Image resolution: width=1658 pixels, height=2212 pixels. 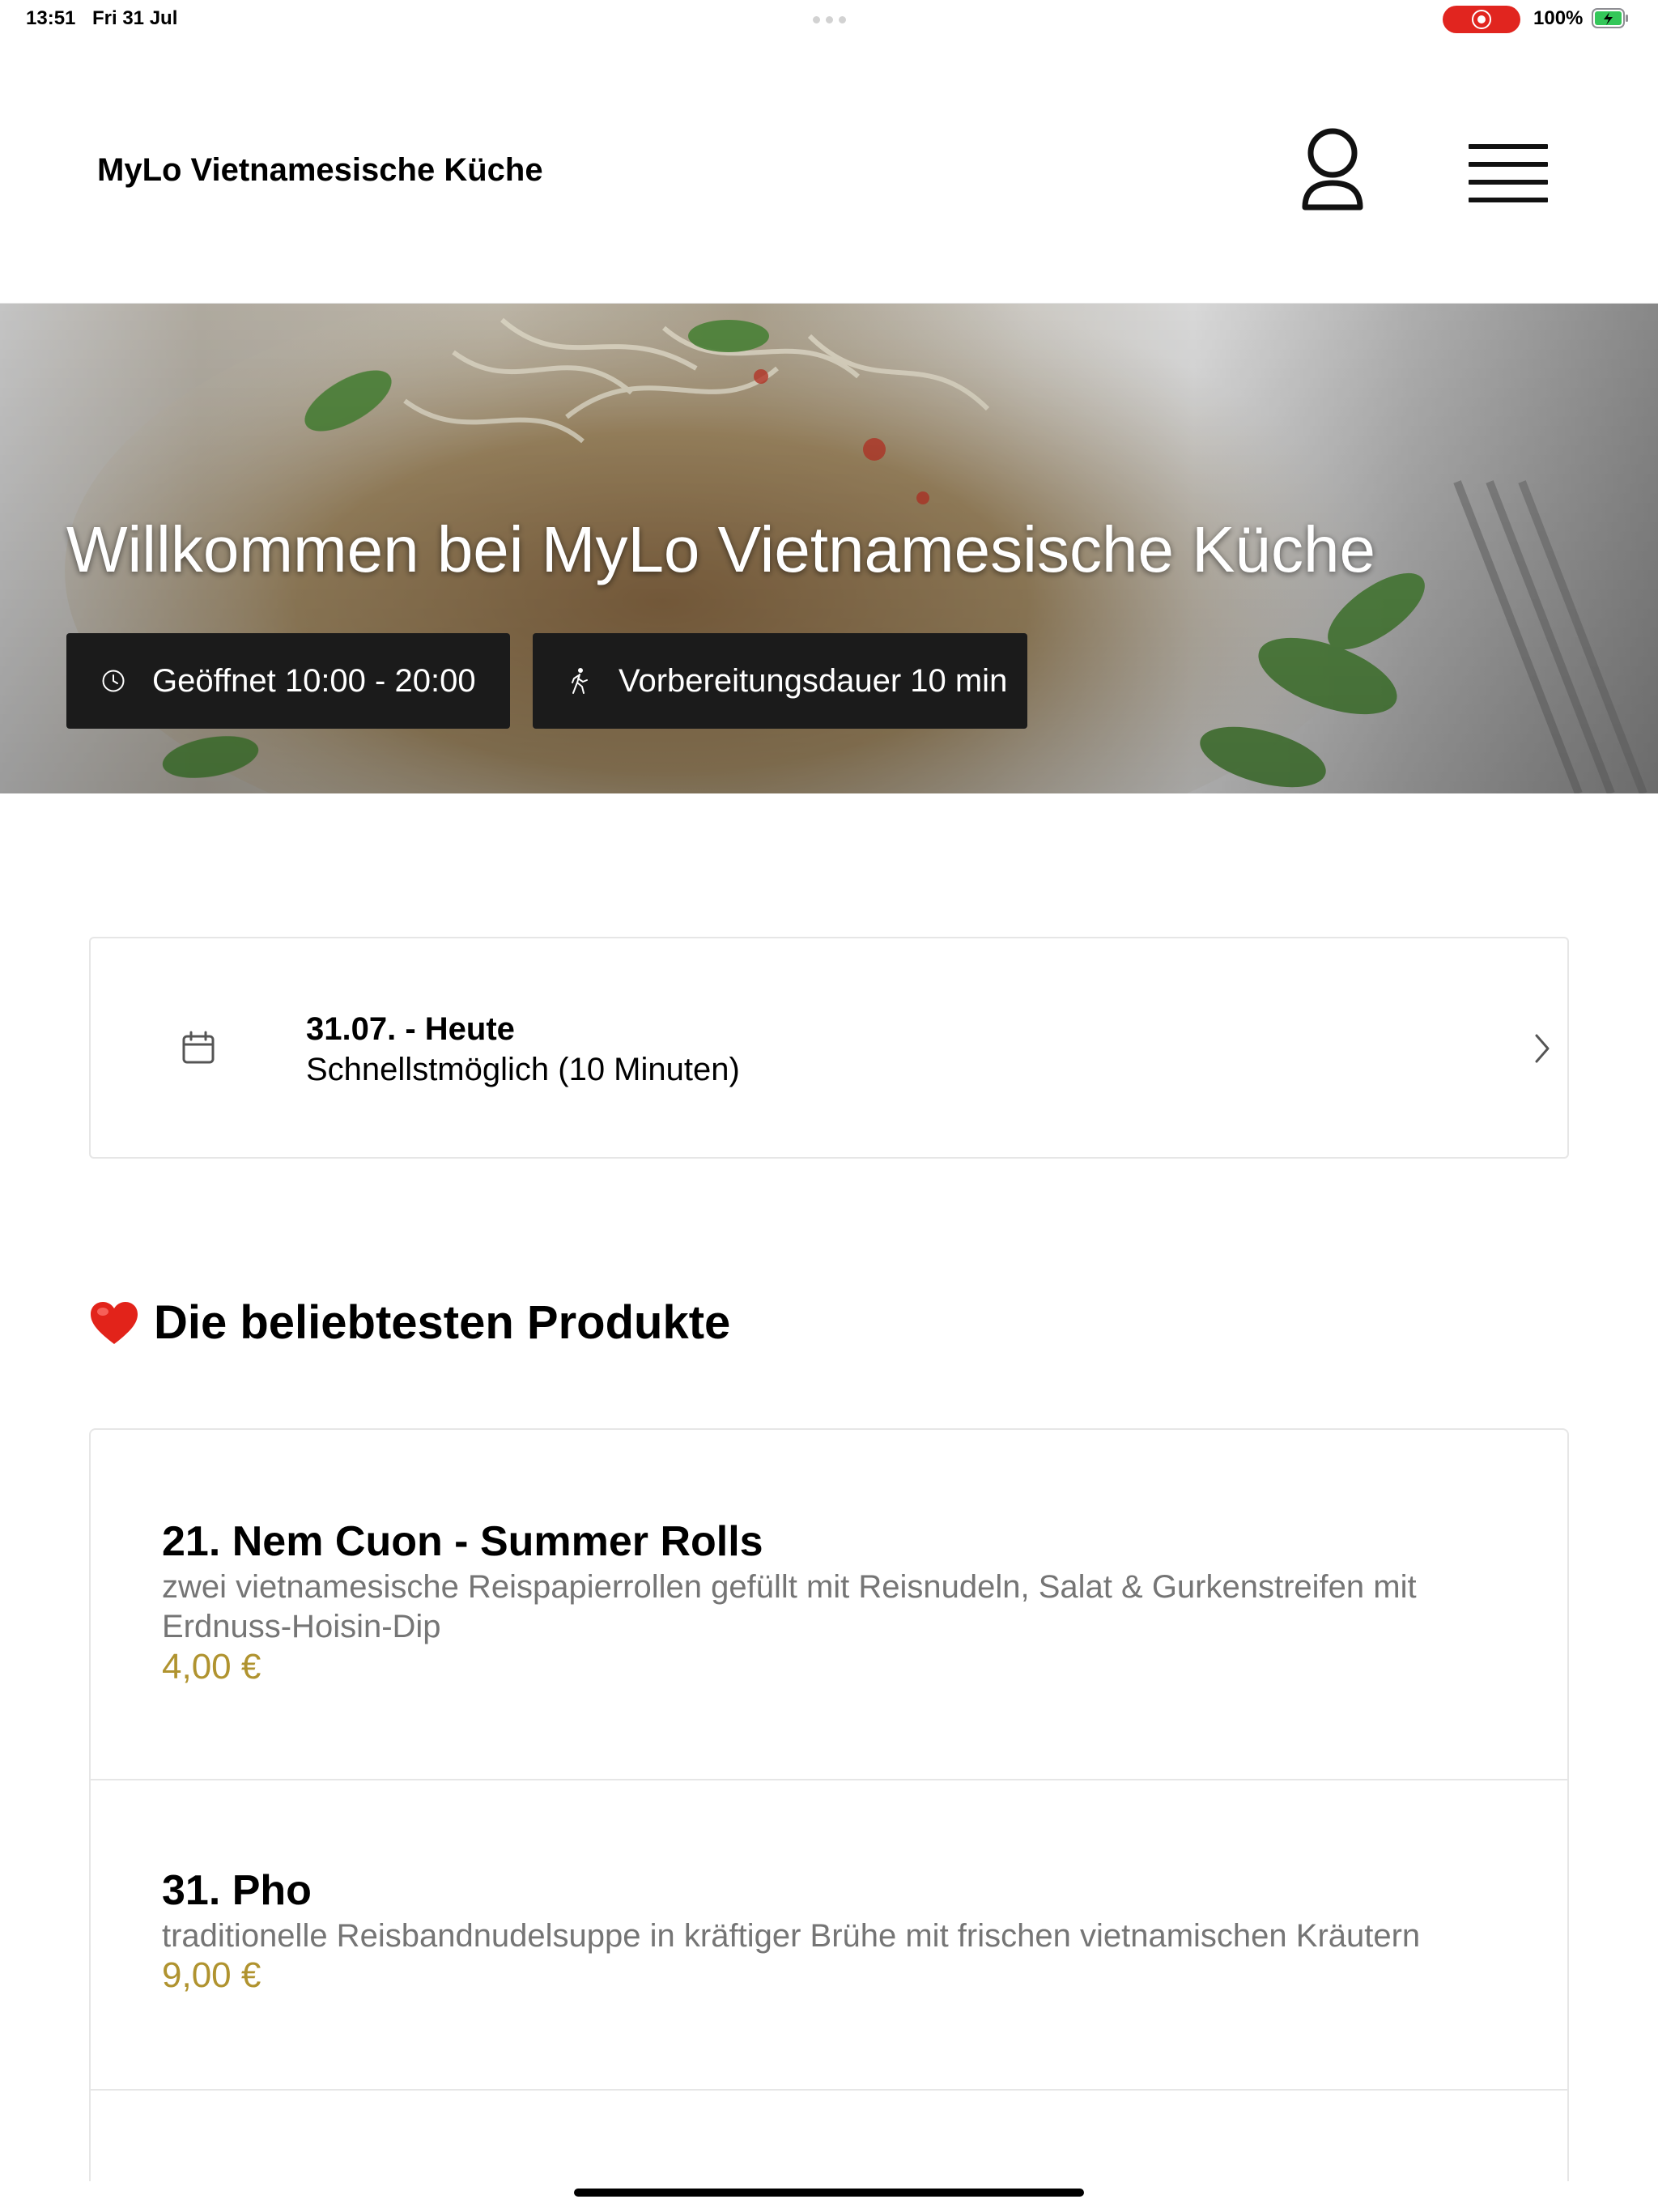 I want to click on opening-hours-badge: Geöffnet 10:00 - 20:00, so click(x=288, y=681).